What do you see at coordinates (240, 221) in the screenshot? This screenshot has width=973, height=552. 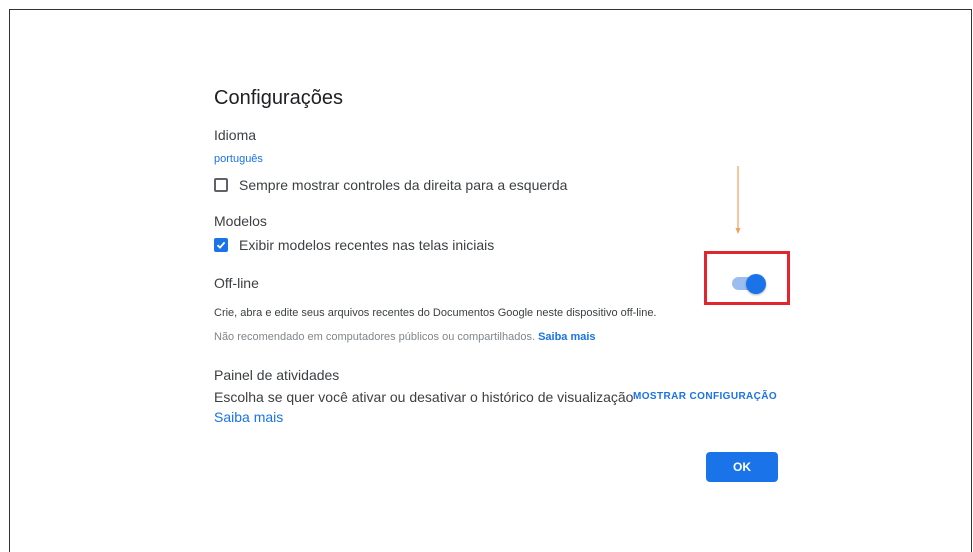 I see `templates-heading: Modelos` at bounding box center [240, 221].